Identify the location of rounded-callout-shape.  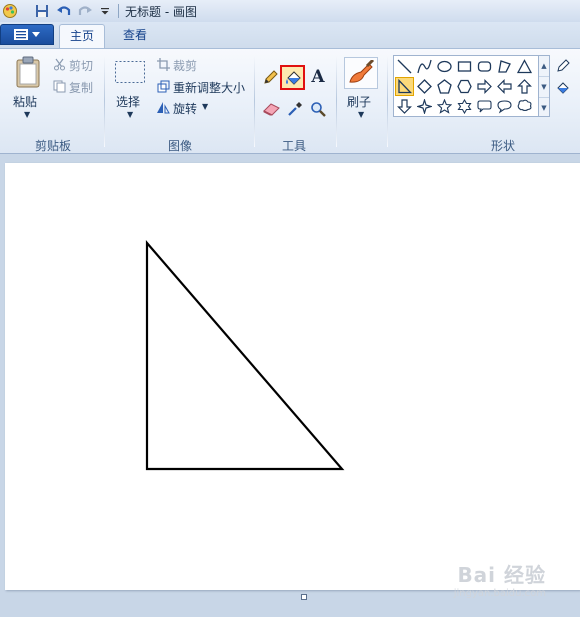
(484, 106).